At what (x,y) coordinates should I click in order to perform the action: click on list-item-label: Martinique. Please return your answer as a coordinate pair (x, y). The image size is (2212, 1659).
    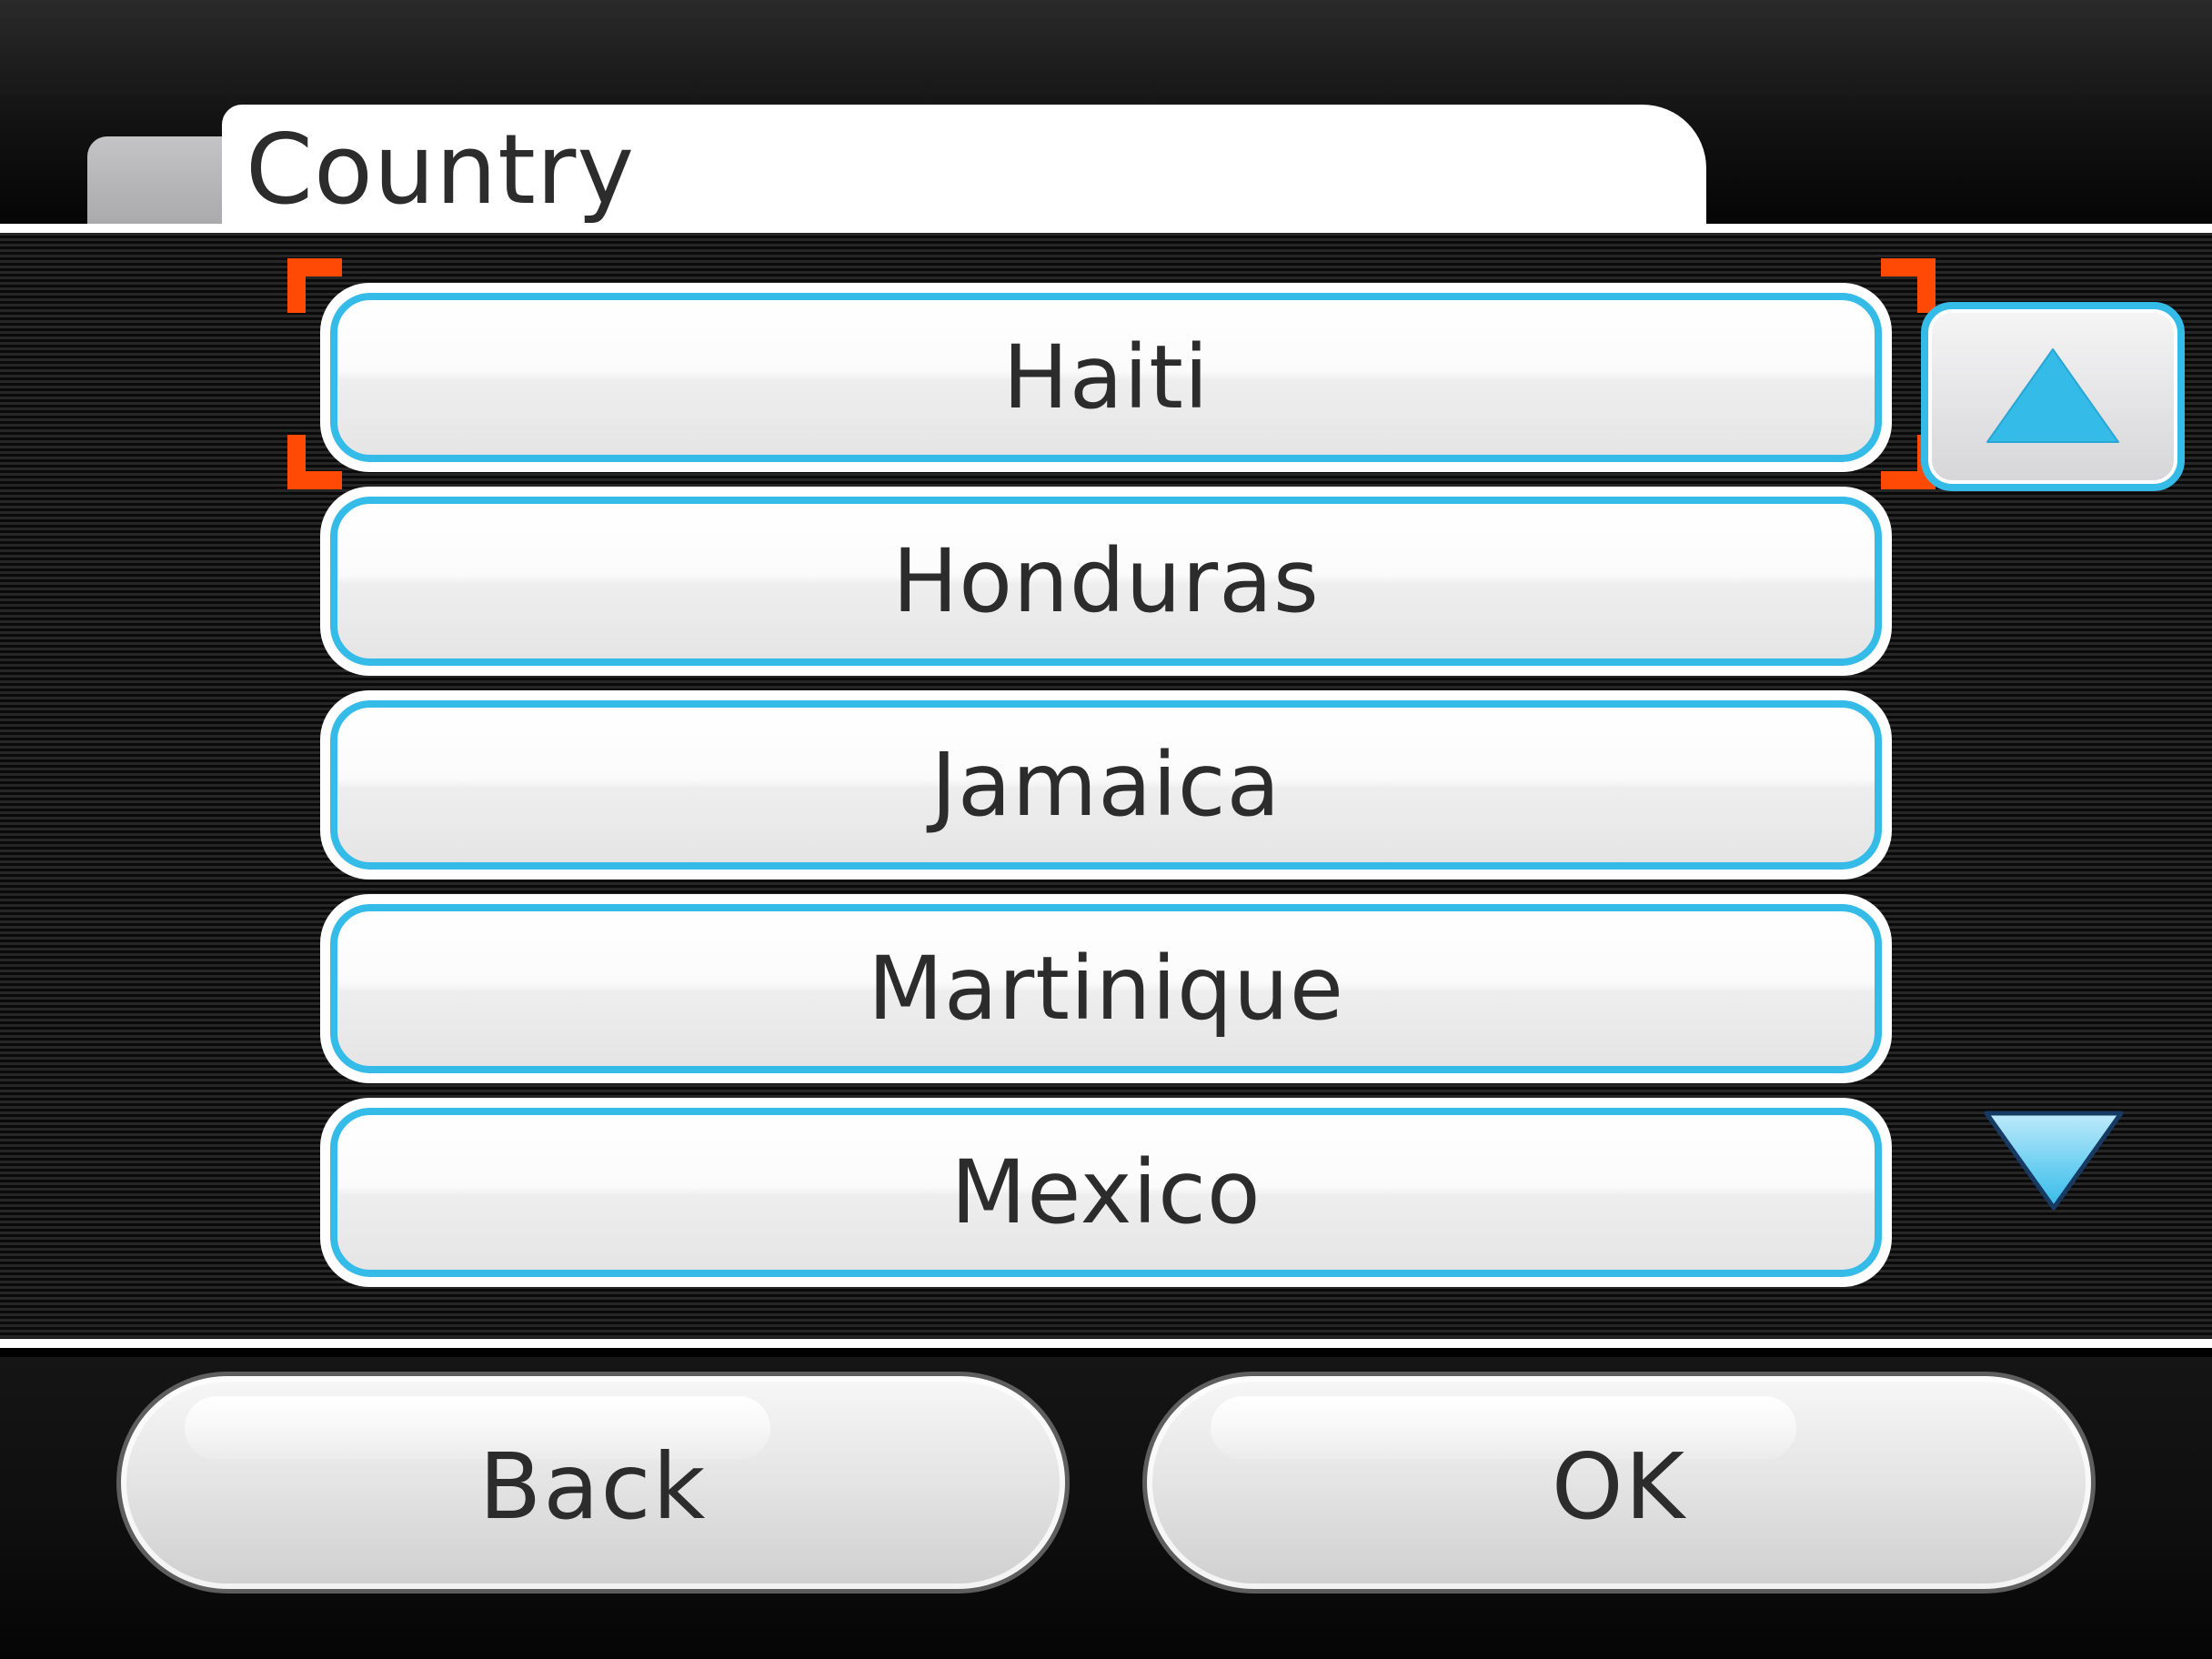
    Looking at the image, I should click on (1106, 989).